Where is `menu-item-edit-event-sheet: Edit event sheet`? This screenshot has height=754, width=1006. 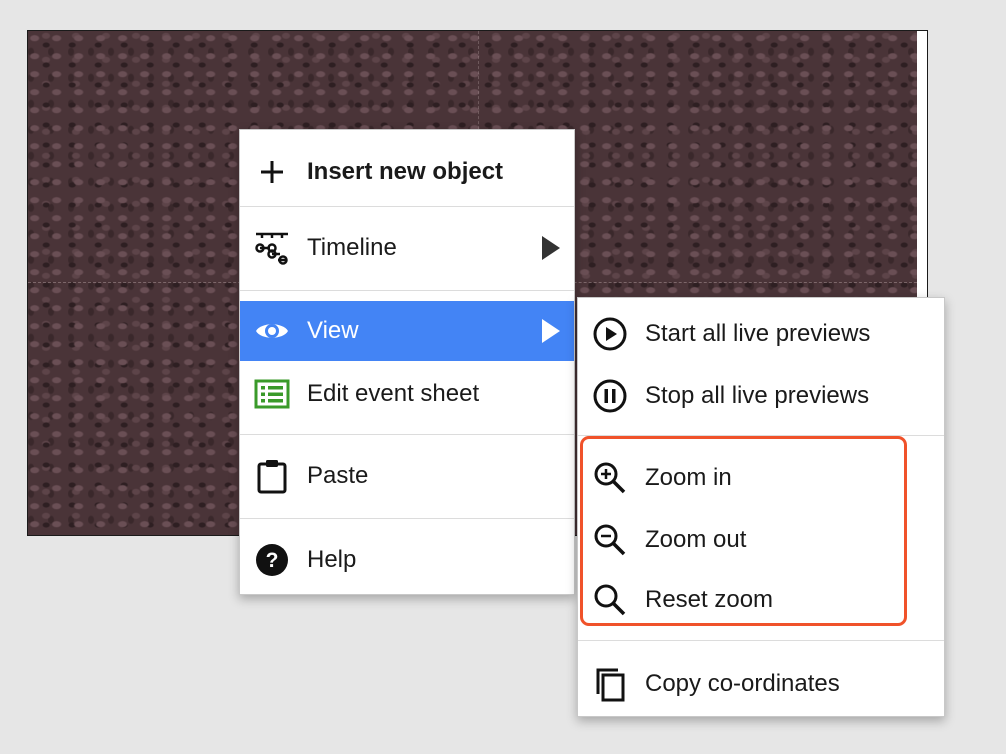
menu-item-edit-event-sheet: Edit event sheet is located at coordinates (407, 394).